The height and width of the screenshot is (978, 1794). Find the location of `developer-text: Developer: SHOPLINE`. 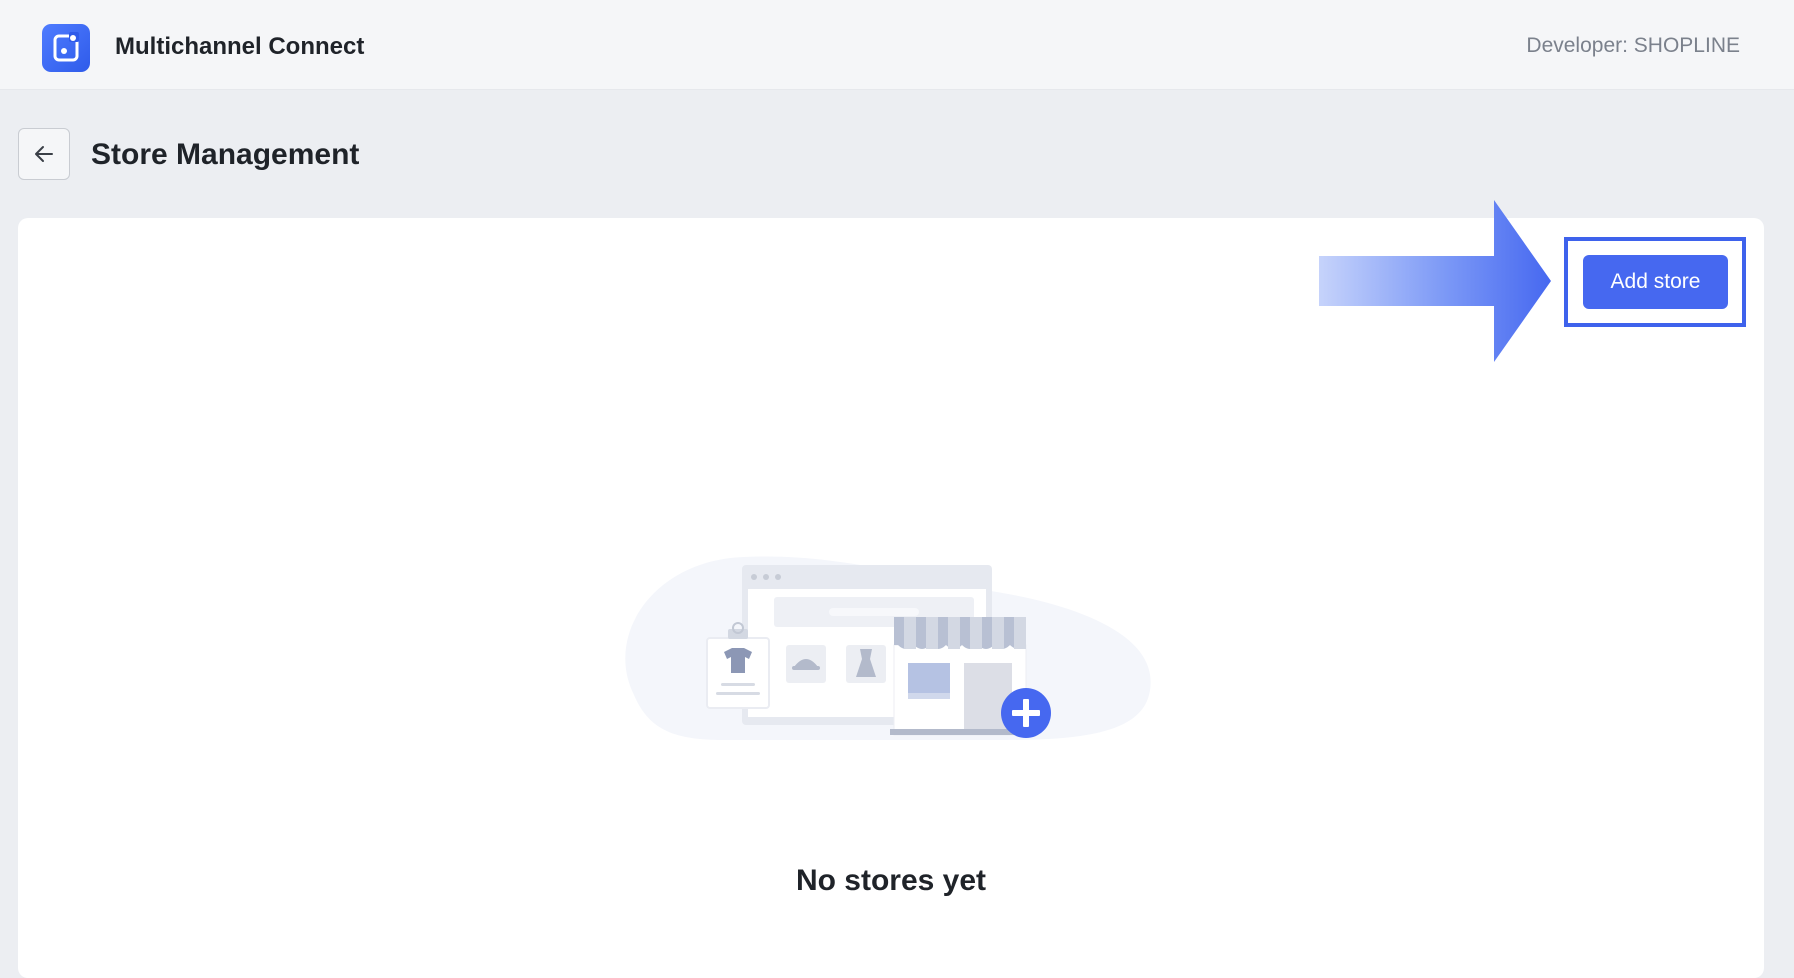

developer-text: Developer: SHOPLINE is located at coordinates (1633, 45).